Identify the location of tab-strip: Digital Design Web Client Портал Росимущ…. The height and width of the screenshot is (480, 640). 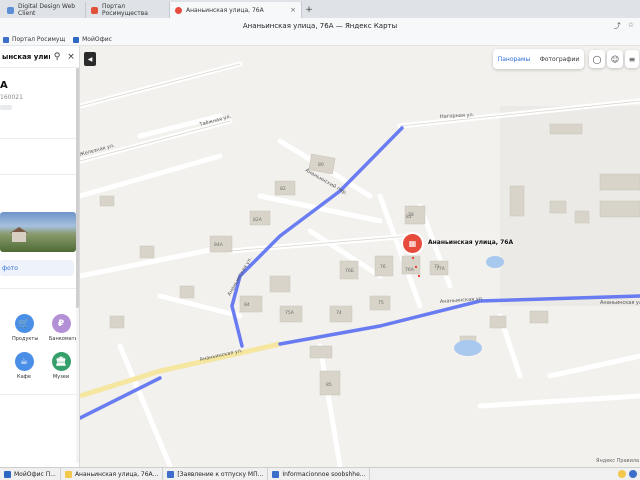
(320, 9).